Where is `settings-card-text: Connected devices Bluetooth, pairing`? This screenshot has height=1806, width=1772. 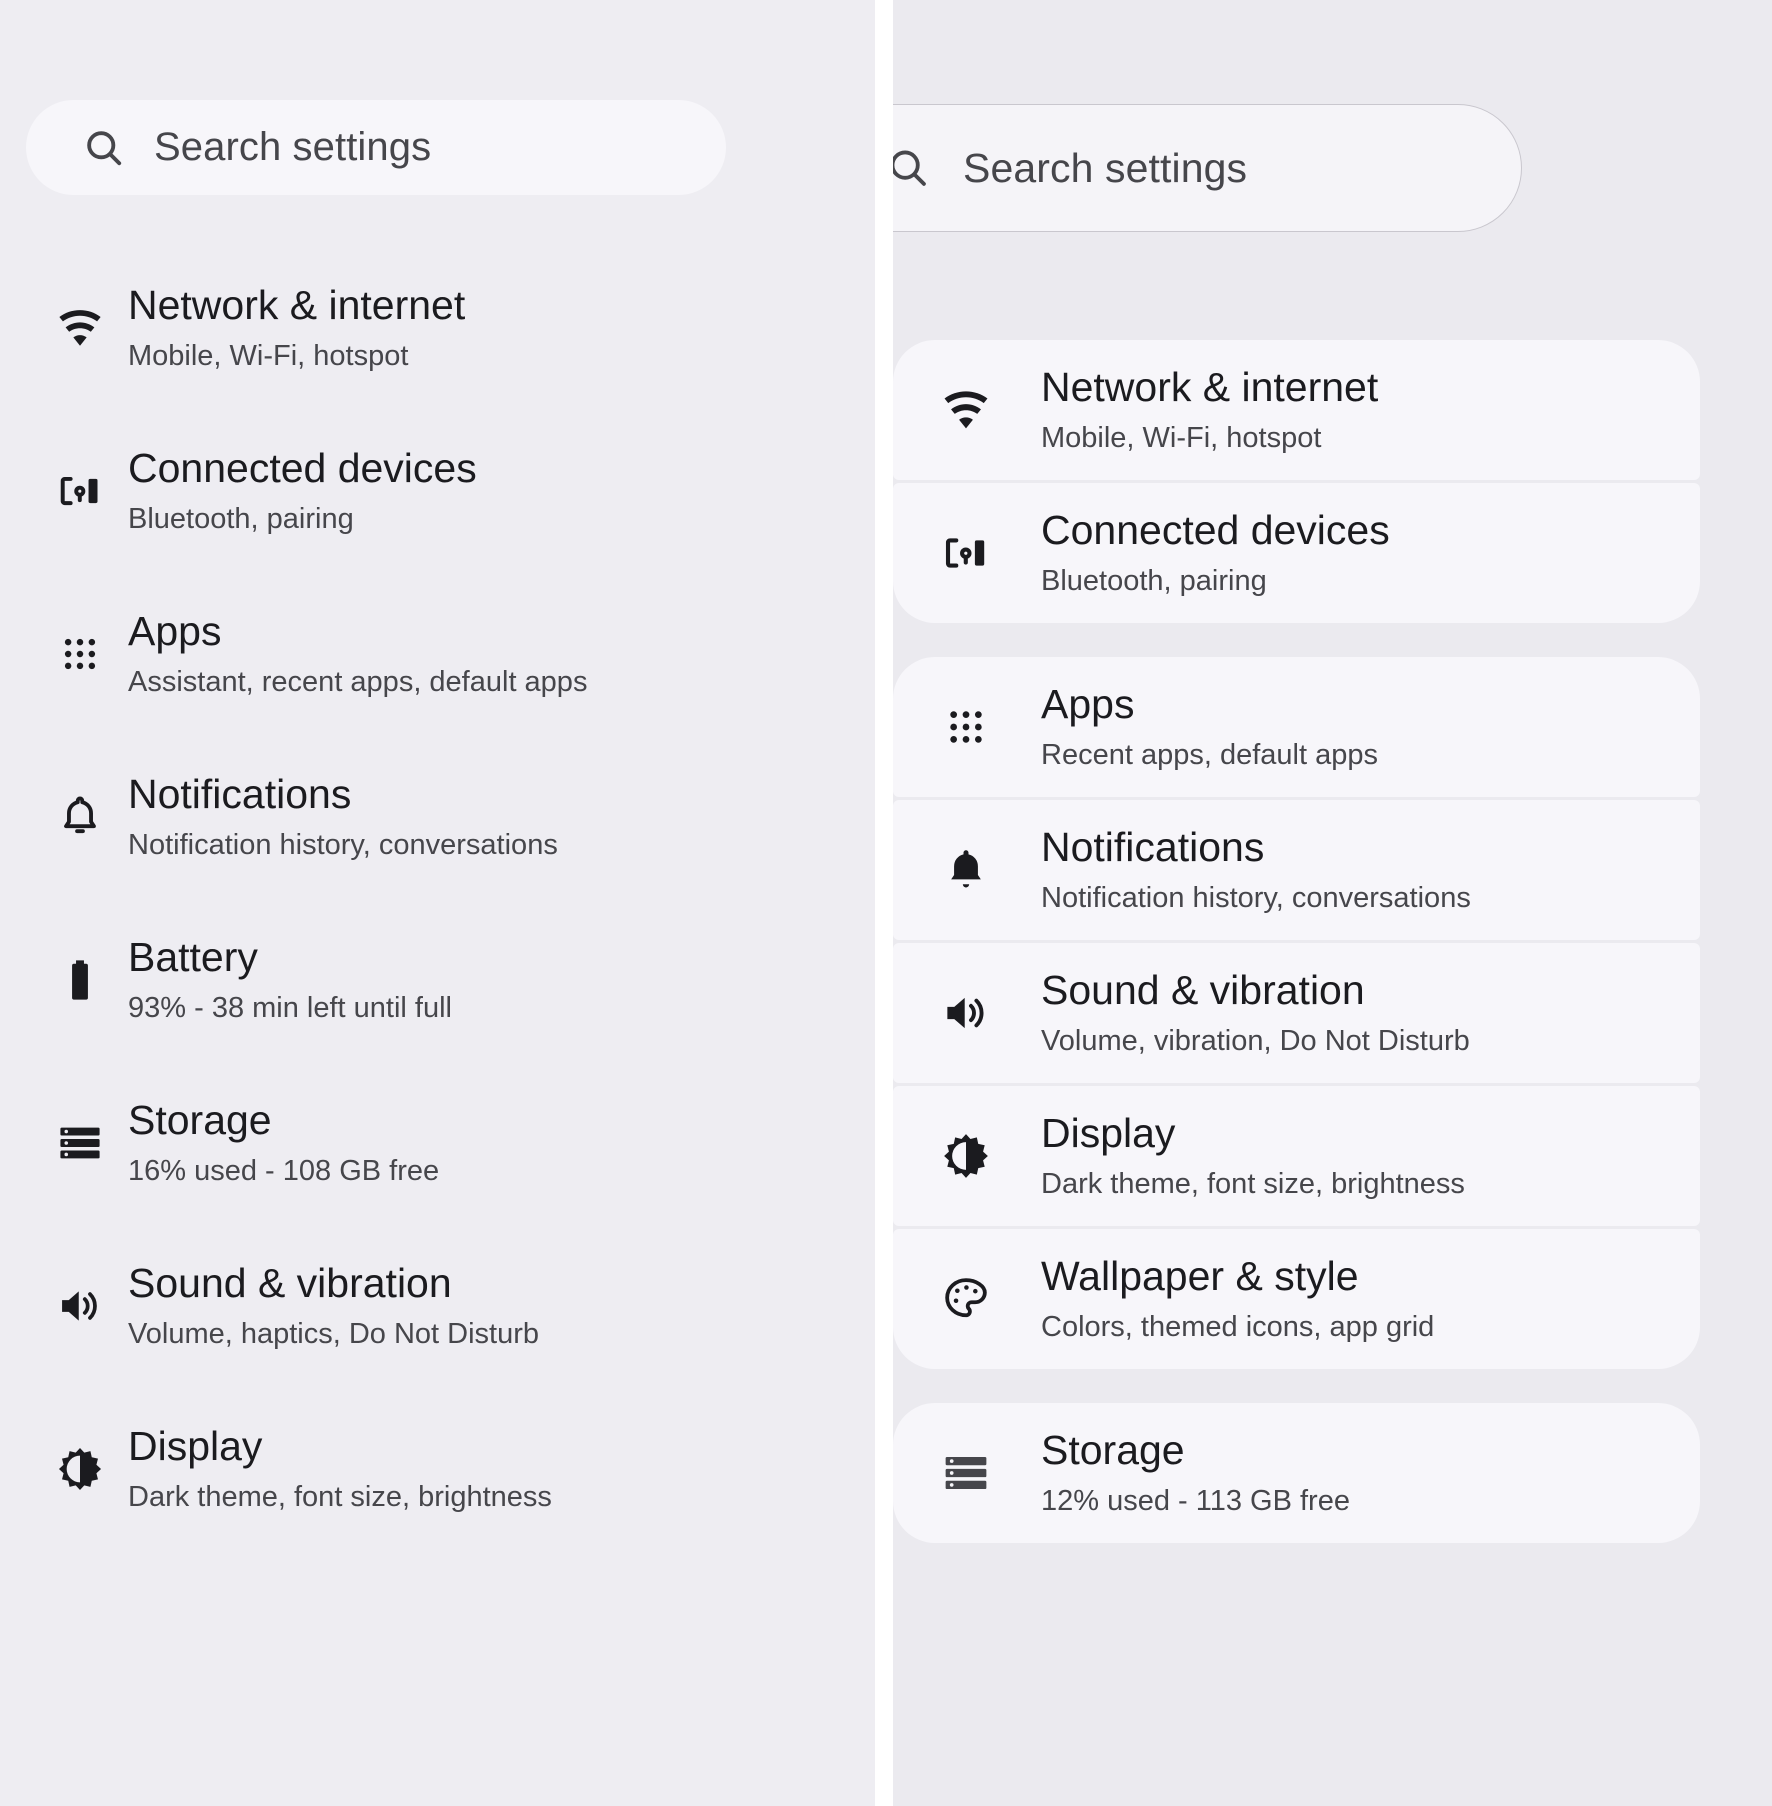
settings-card-text: Connected devices Bluetooth, pairing is located at coordinates (1215, 553).